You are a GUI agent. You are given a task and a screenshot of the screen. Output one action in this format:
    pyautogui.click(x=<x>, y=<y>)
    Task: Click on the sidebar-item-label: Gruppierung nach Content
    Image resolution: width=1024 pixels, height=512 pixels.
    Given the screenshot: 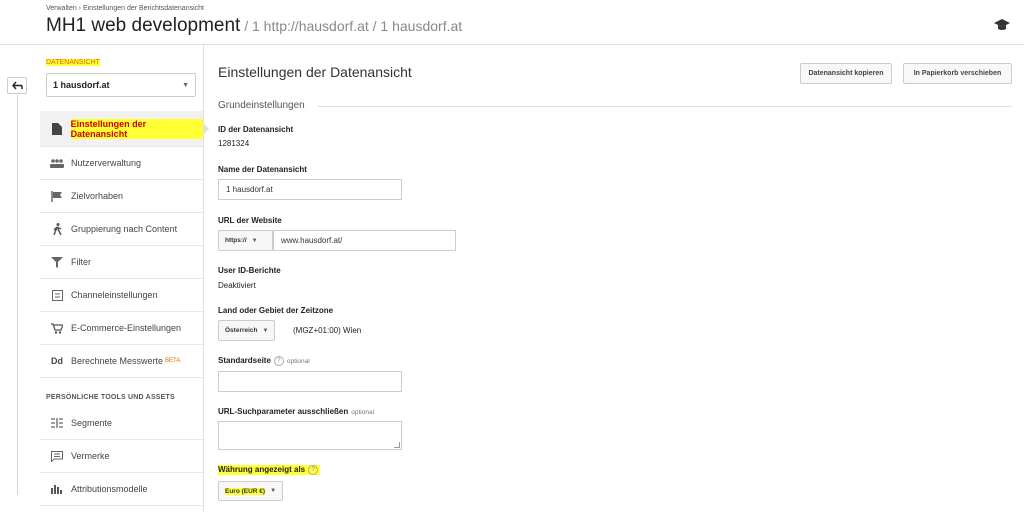 What is the action you would take?
    pyautogui.click(x=124, y=229)
    